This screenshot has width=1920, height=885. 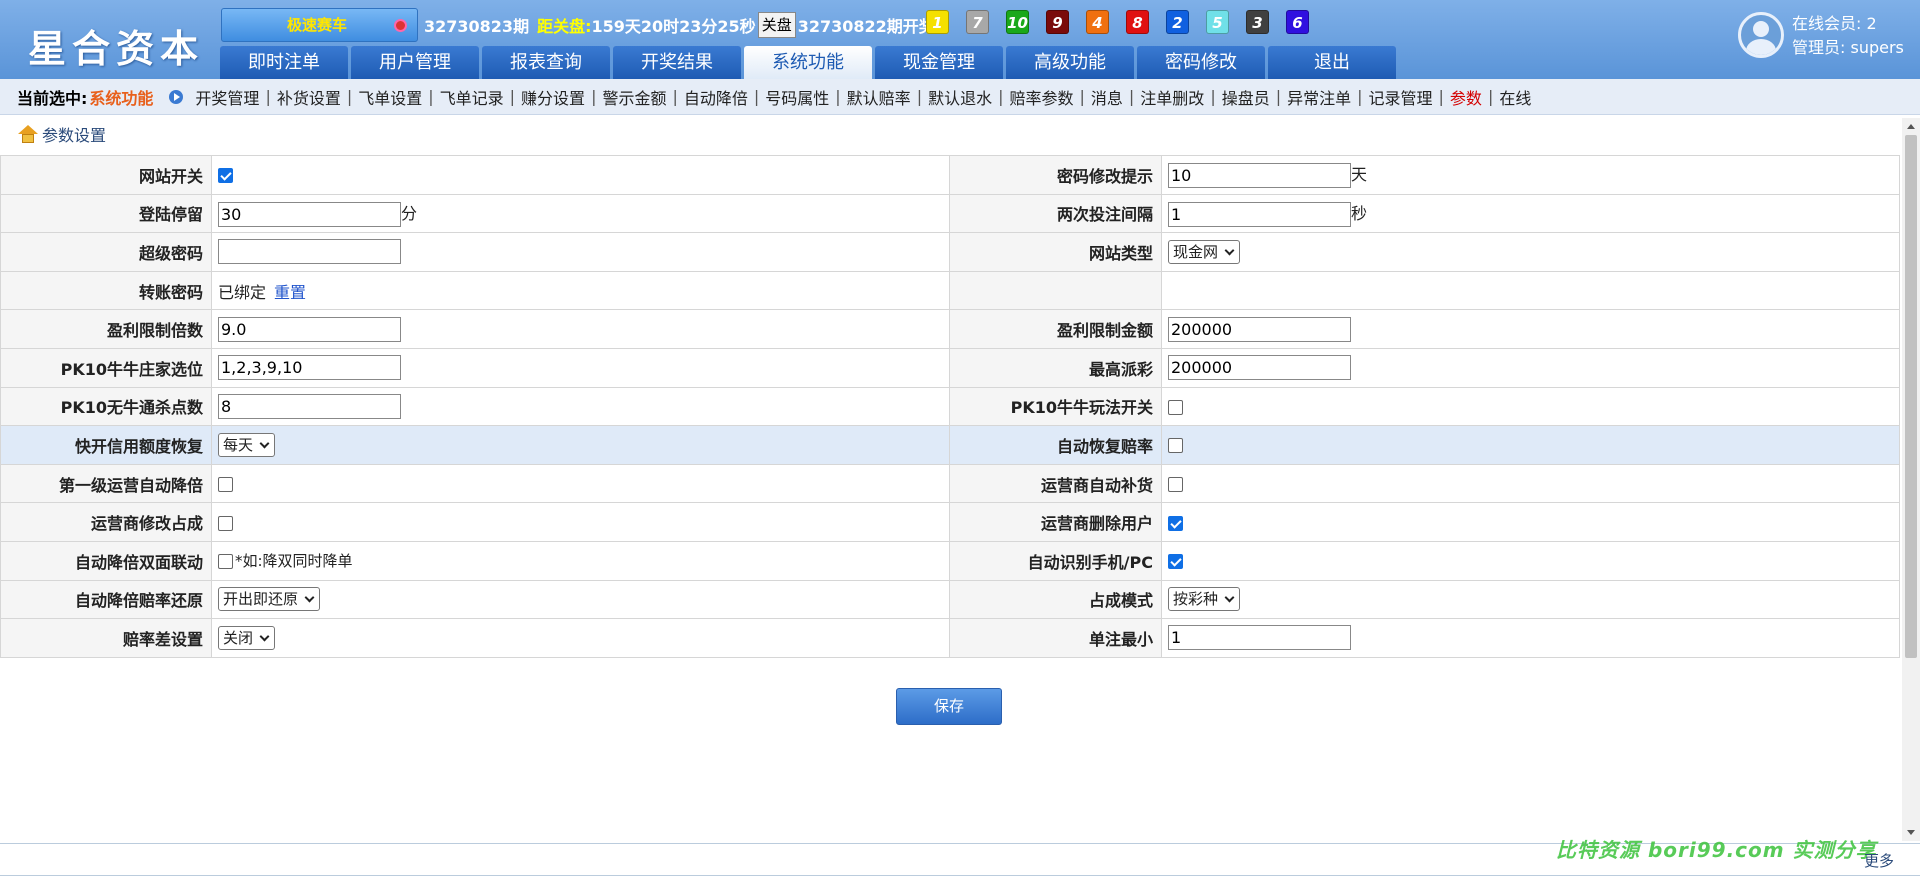 What do you see at coordinates (1055, 290) in the screenshot?
I see `field-label` at bounding box center [1055, 290].